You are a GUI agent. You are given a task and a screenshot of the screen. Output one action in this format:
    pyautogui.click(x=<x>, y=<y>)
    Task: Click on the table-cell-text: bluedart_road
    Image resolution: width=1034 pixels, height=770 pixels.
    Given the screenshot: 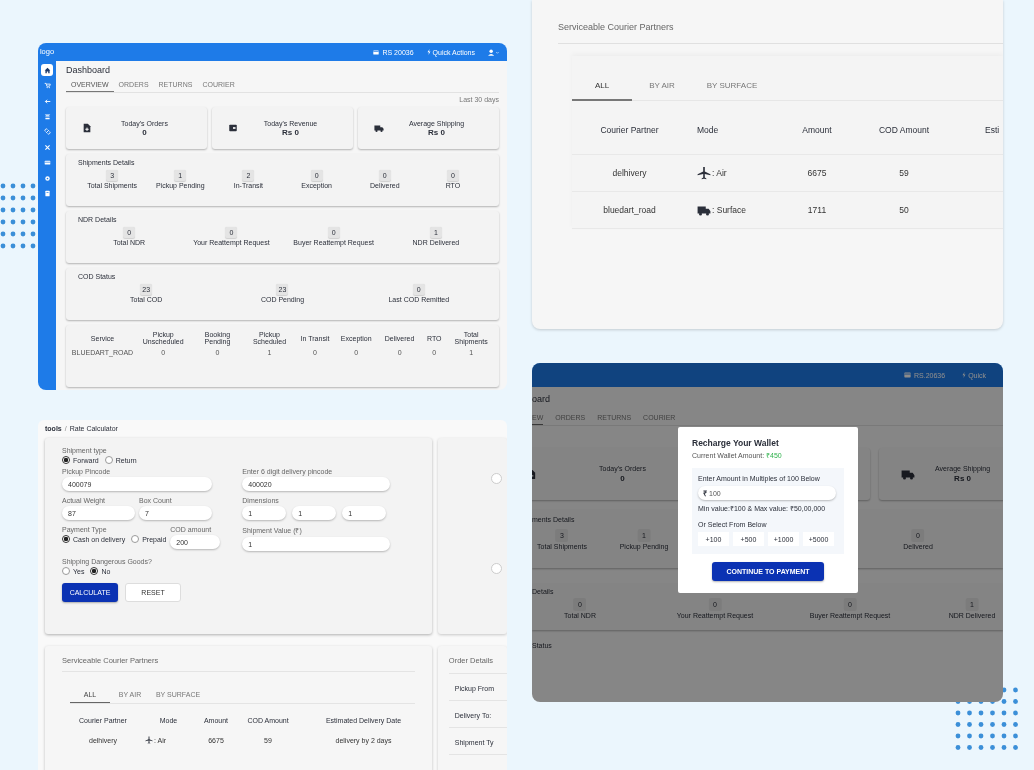 What is the action you would take?
    pyautogui.click(x=629, y=210)
    